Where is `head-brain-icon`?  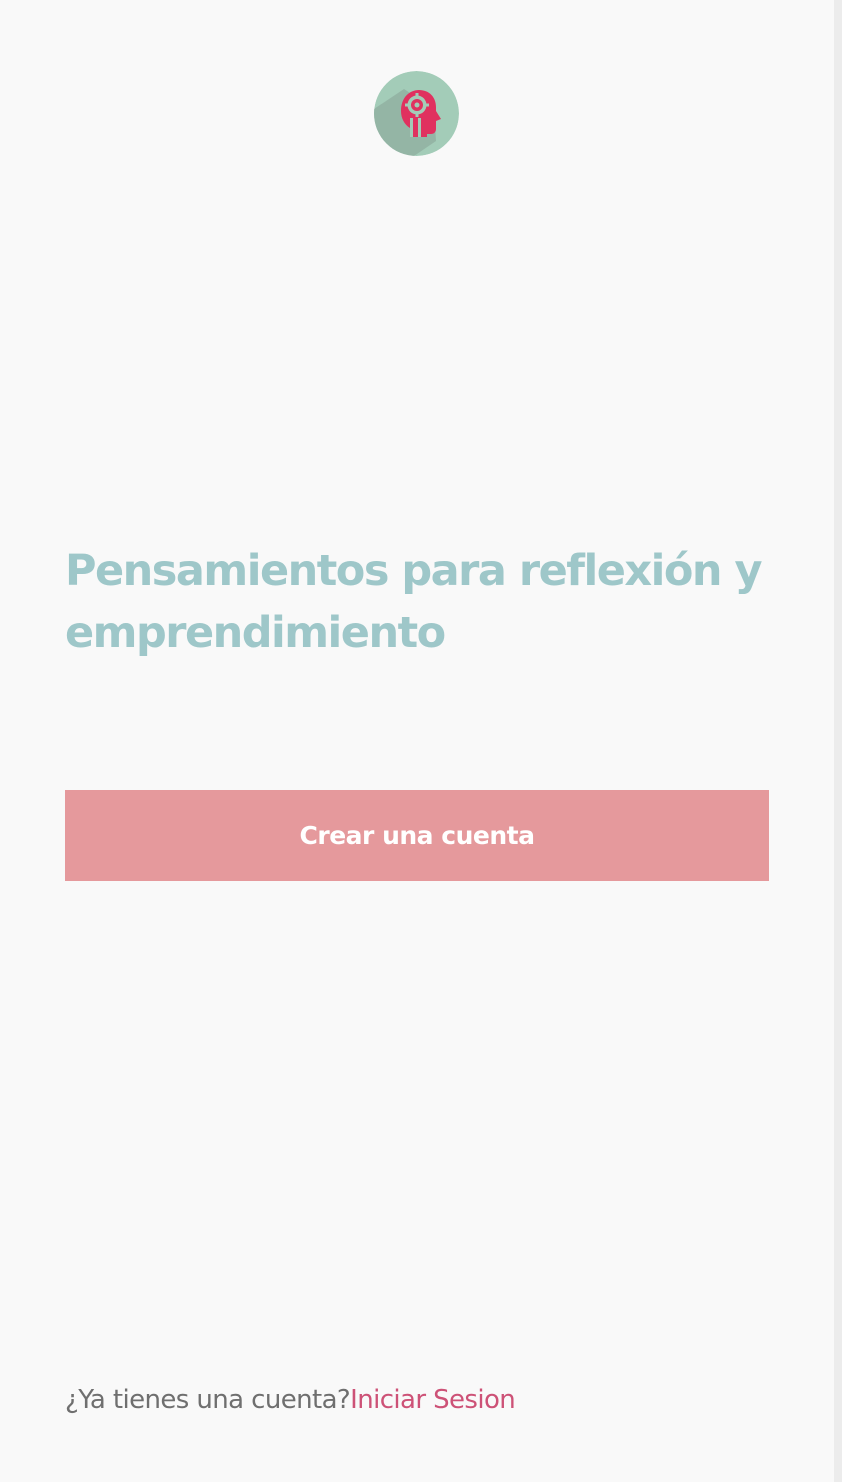
head-brain-icon is located at coordinates (416, 113).